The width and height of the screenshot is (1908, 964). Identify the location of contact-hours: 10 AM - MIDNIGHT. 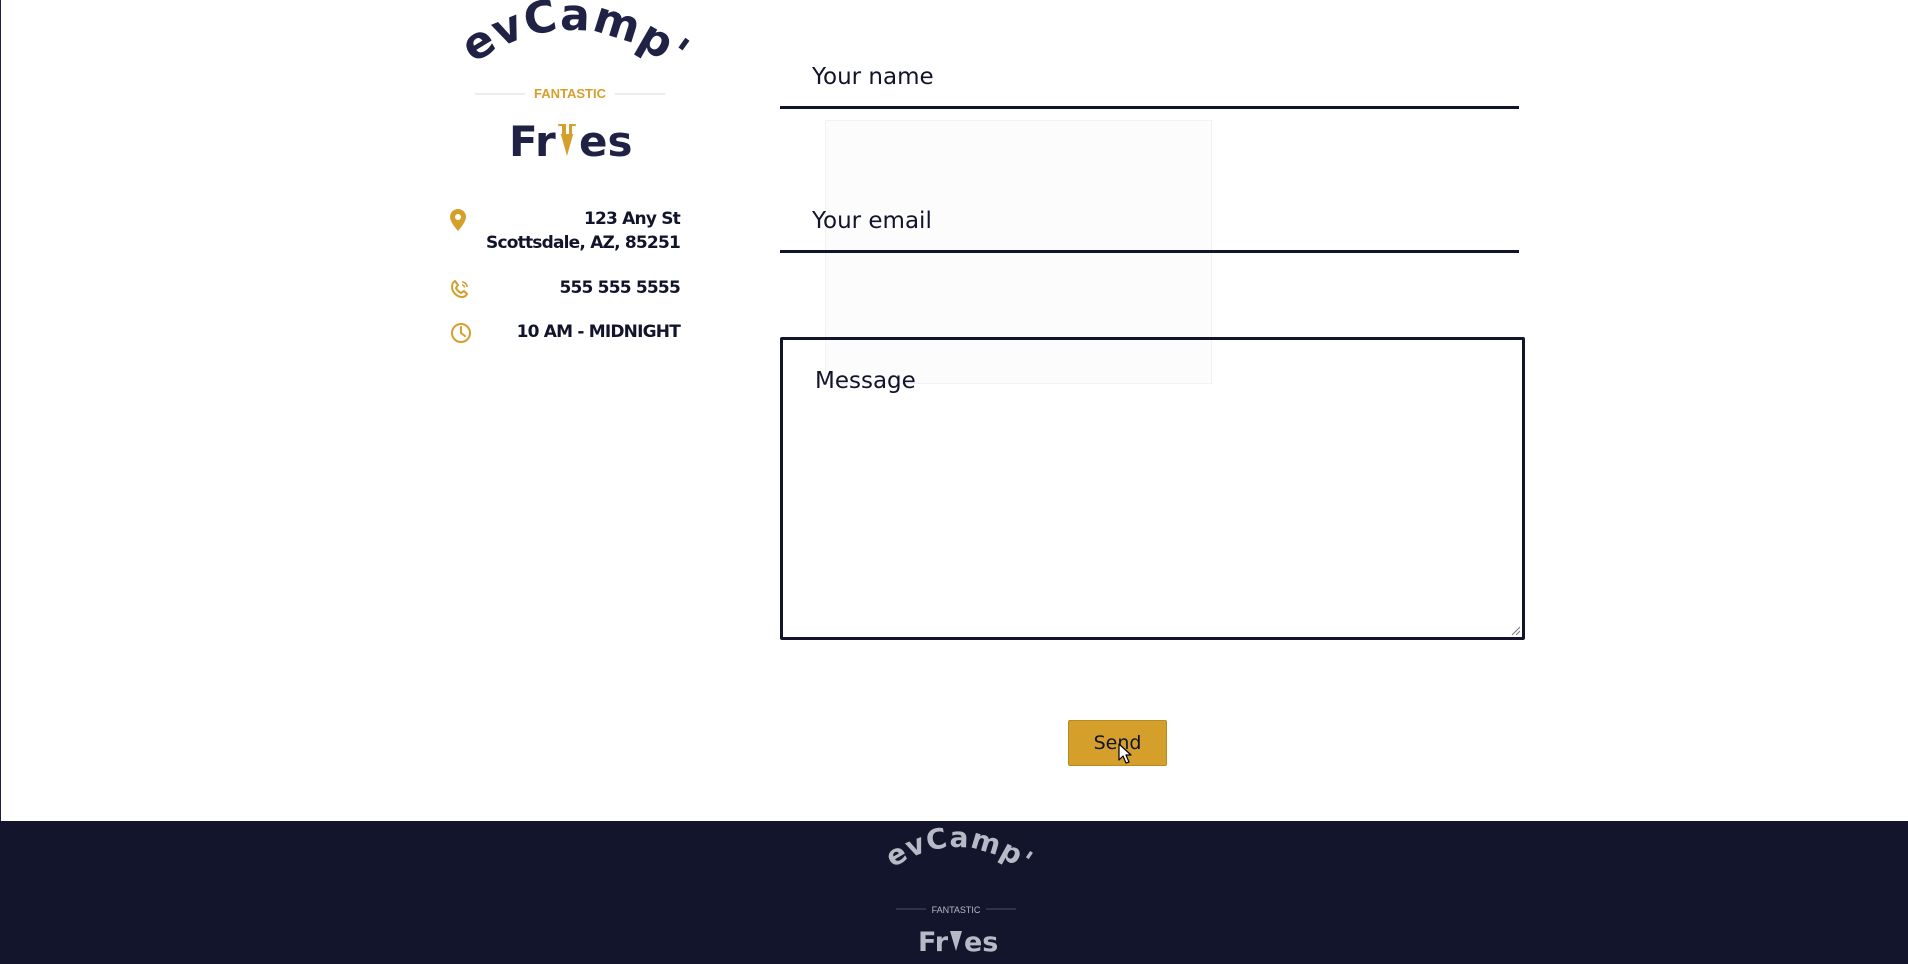
(565, 333).